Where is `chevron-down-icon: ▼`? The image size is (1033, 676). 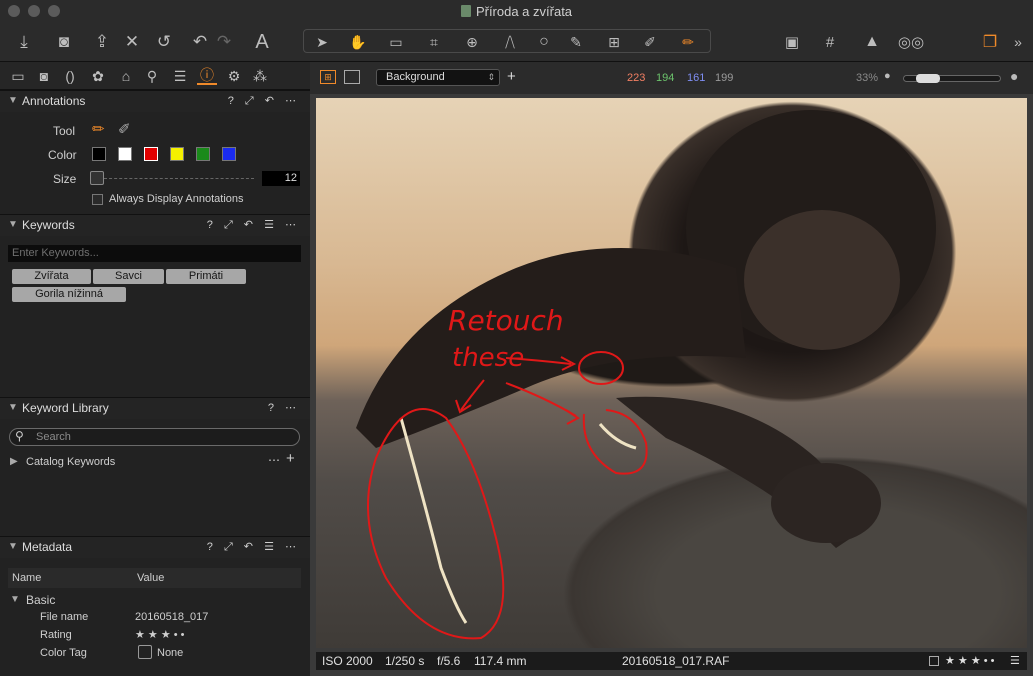 chevron-down-icon: ▼ is located at coordinates (15, 599).